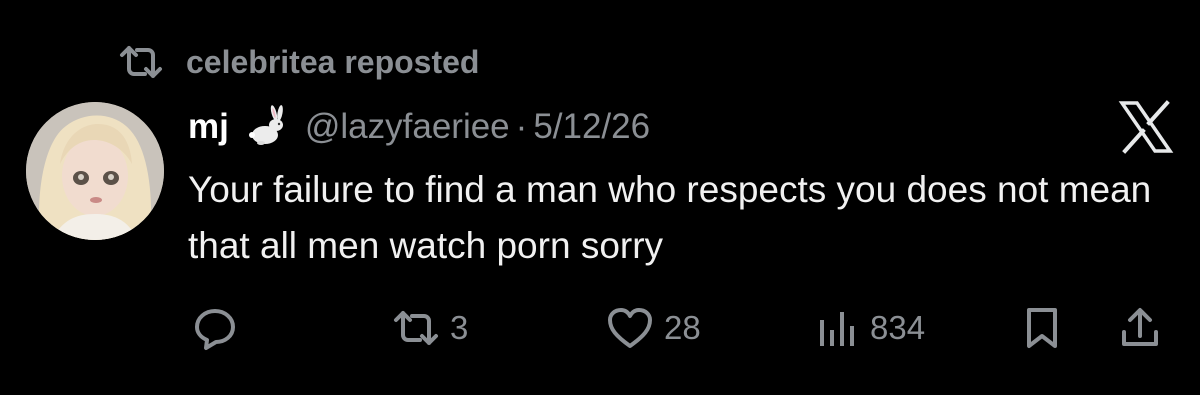  I want to click on like-button: 28, so click(653, 328).